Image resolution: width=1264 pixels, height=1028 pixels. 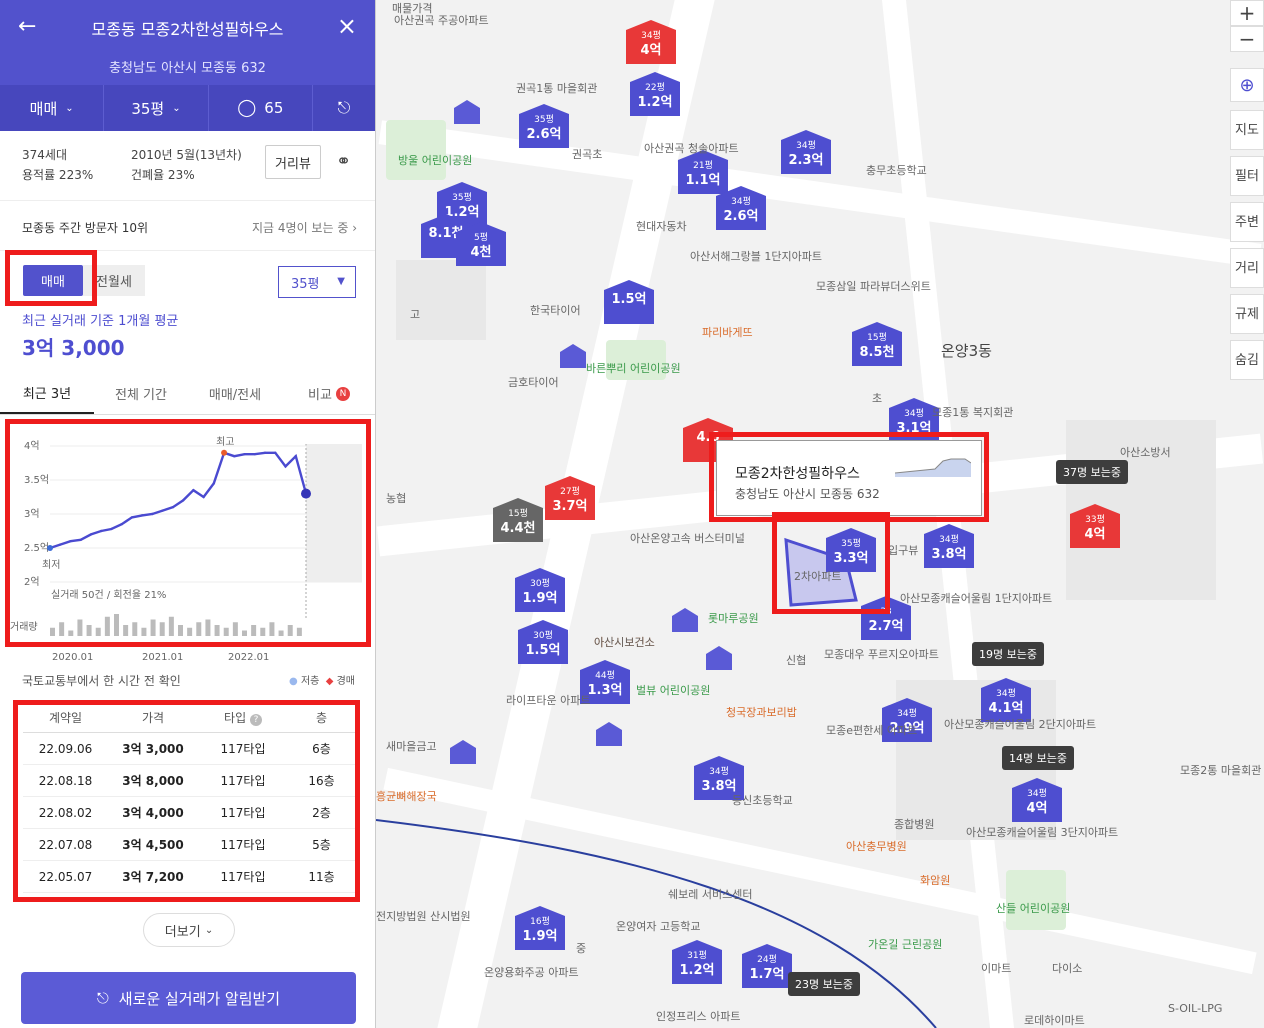 I want to click on size-select: 35평 ▼, so click(x=317, y=282).